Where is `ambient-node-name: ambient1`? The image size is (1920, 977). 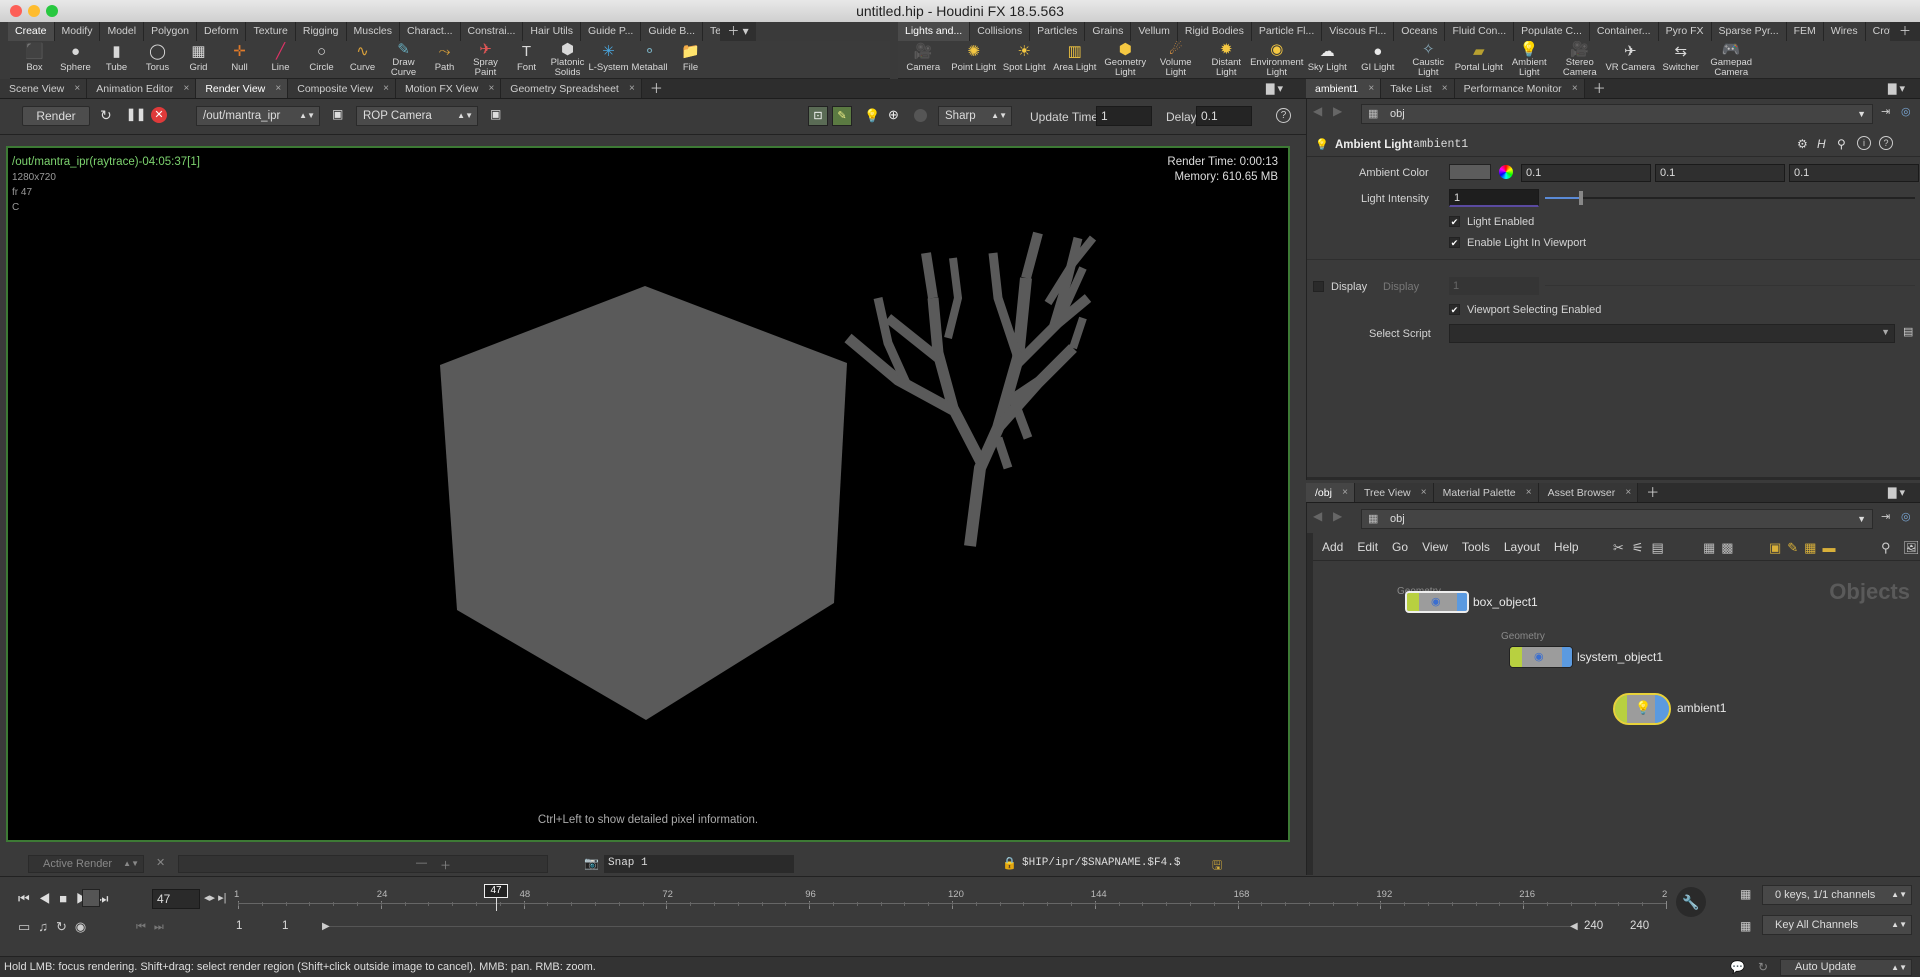
ambient-node-name: ambient1 is located at coordinates (1701, 708).